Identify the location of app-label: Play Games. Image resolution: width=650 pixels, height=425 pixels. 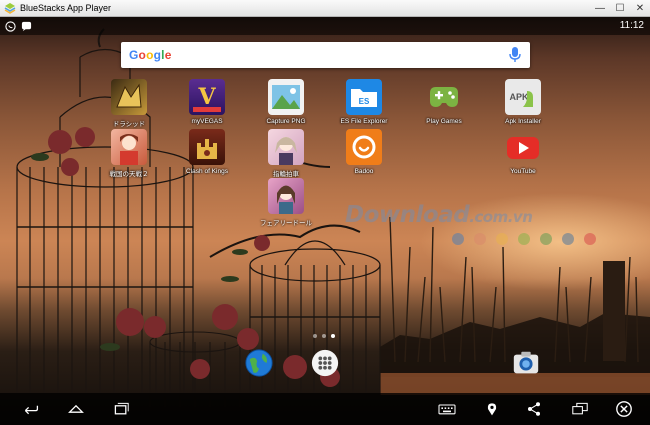
(444, 121).